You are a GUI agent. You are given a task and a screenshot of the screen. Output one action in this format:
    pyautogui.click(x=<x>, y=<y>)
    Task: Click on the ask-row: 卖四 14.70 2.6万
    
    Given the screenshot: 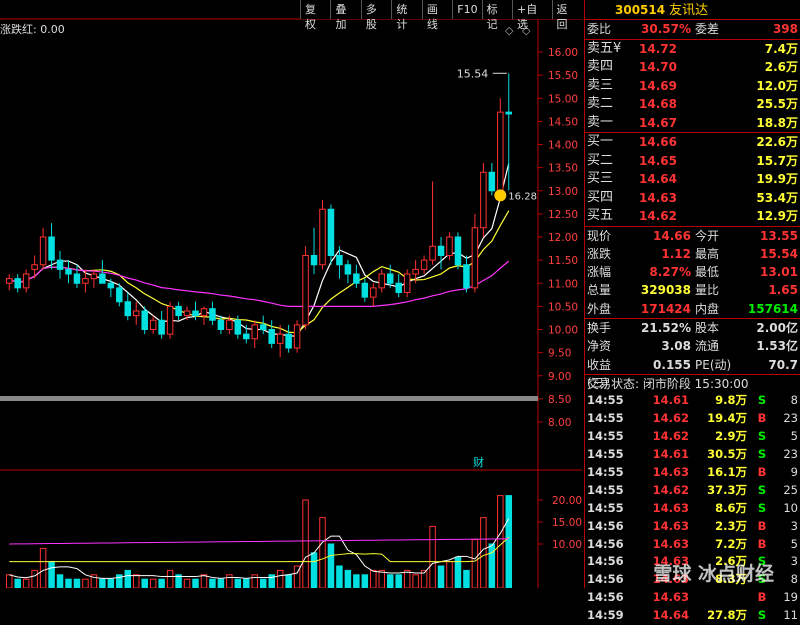 What is the action you would take?
    pyautogui.click(x=692, y=67)
    